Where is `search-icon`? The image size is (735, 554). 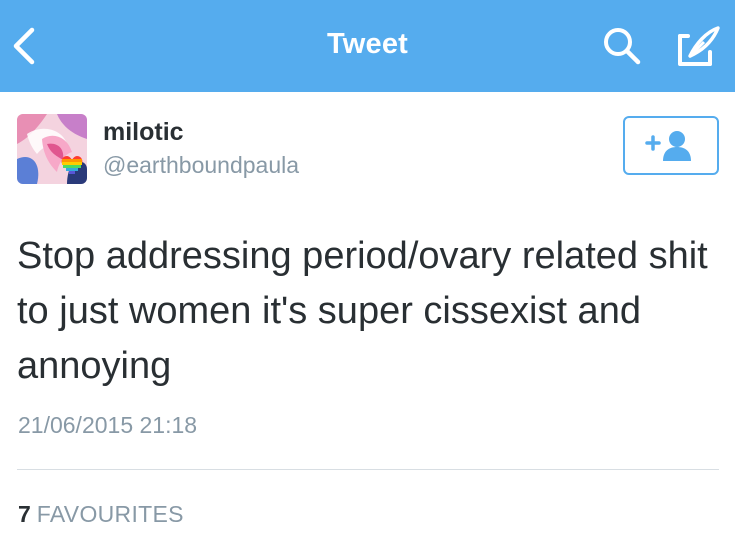
search-icon is located at coordinates (622, 46).